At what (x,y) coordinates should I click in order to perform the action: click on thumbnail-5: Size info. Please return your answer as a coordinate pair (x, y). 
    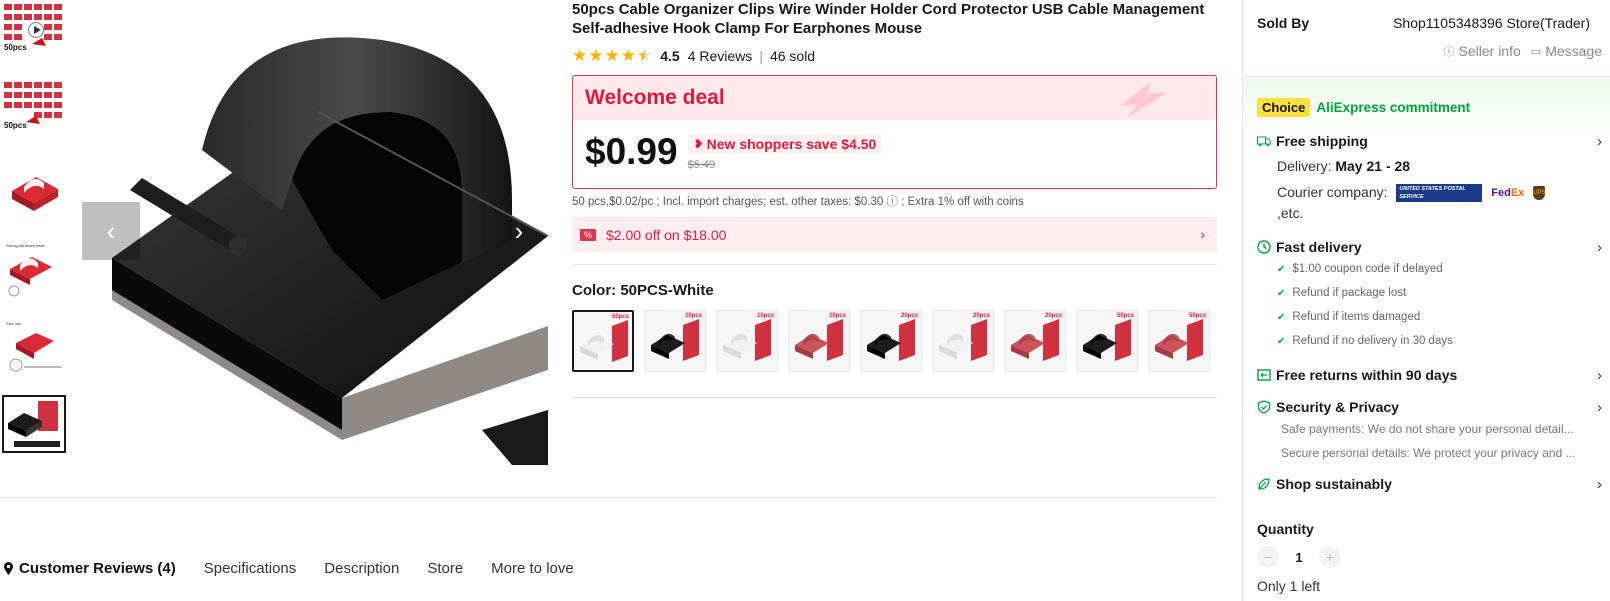
    Looking at the image, I should click on (34, 348).